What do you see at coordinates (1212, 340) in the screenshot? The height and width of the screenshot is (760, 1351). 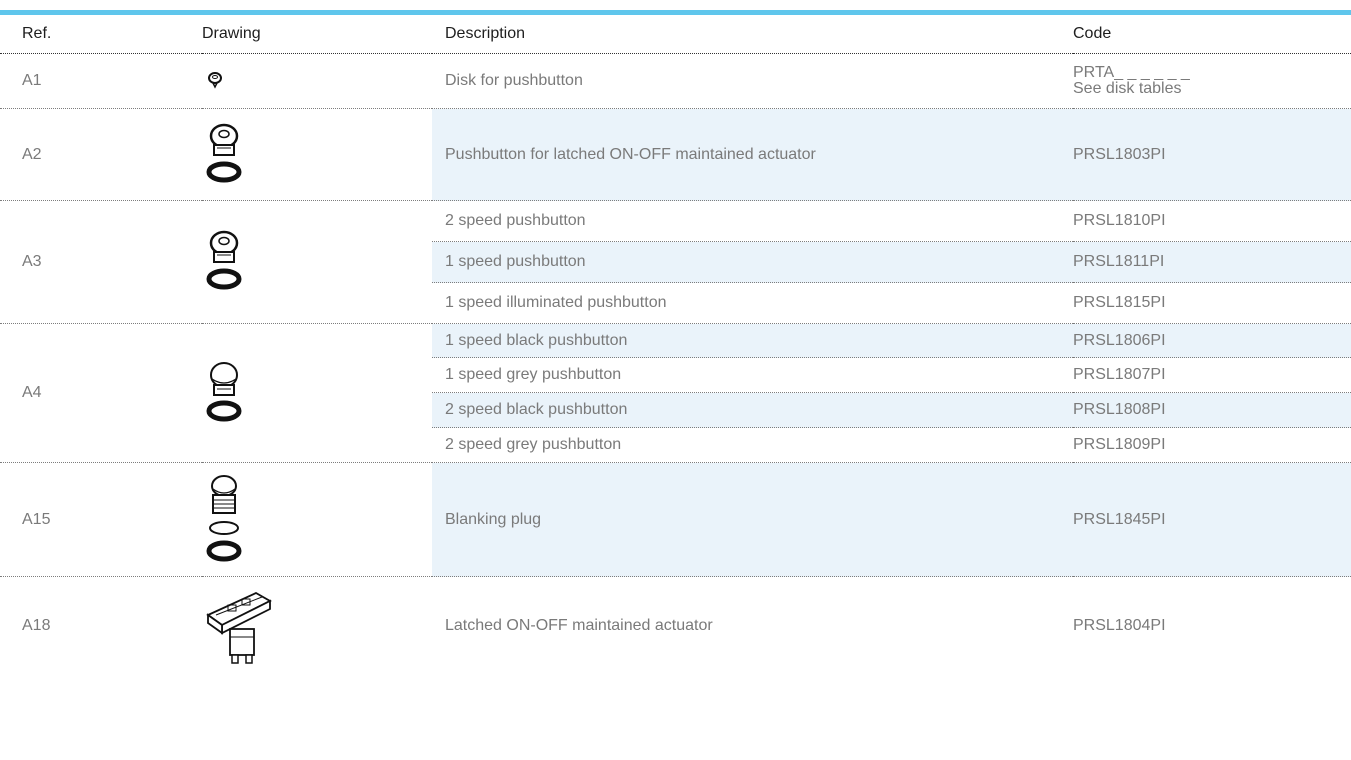 I see `code-cell: PRSL1806PI` at bounding box center [1212, 340].